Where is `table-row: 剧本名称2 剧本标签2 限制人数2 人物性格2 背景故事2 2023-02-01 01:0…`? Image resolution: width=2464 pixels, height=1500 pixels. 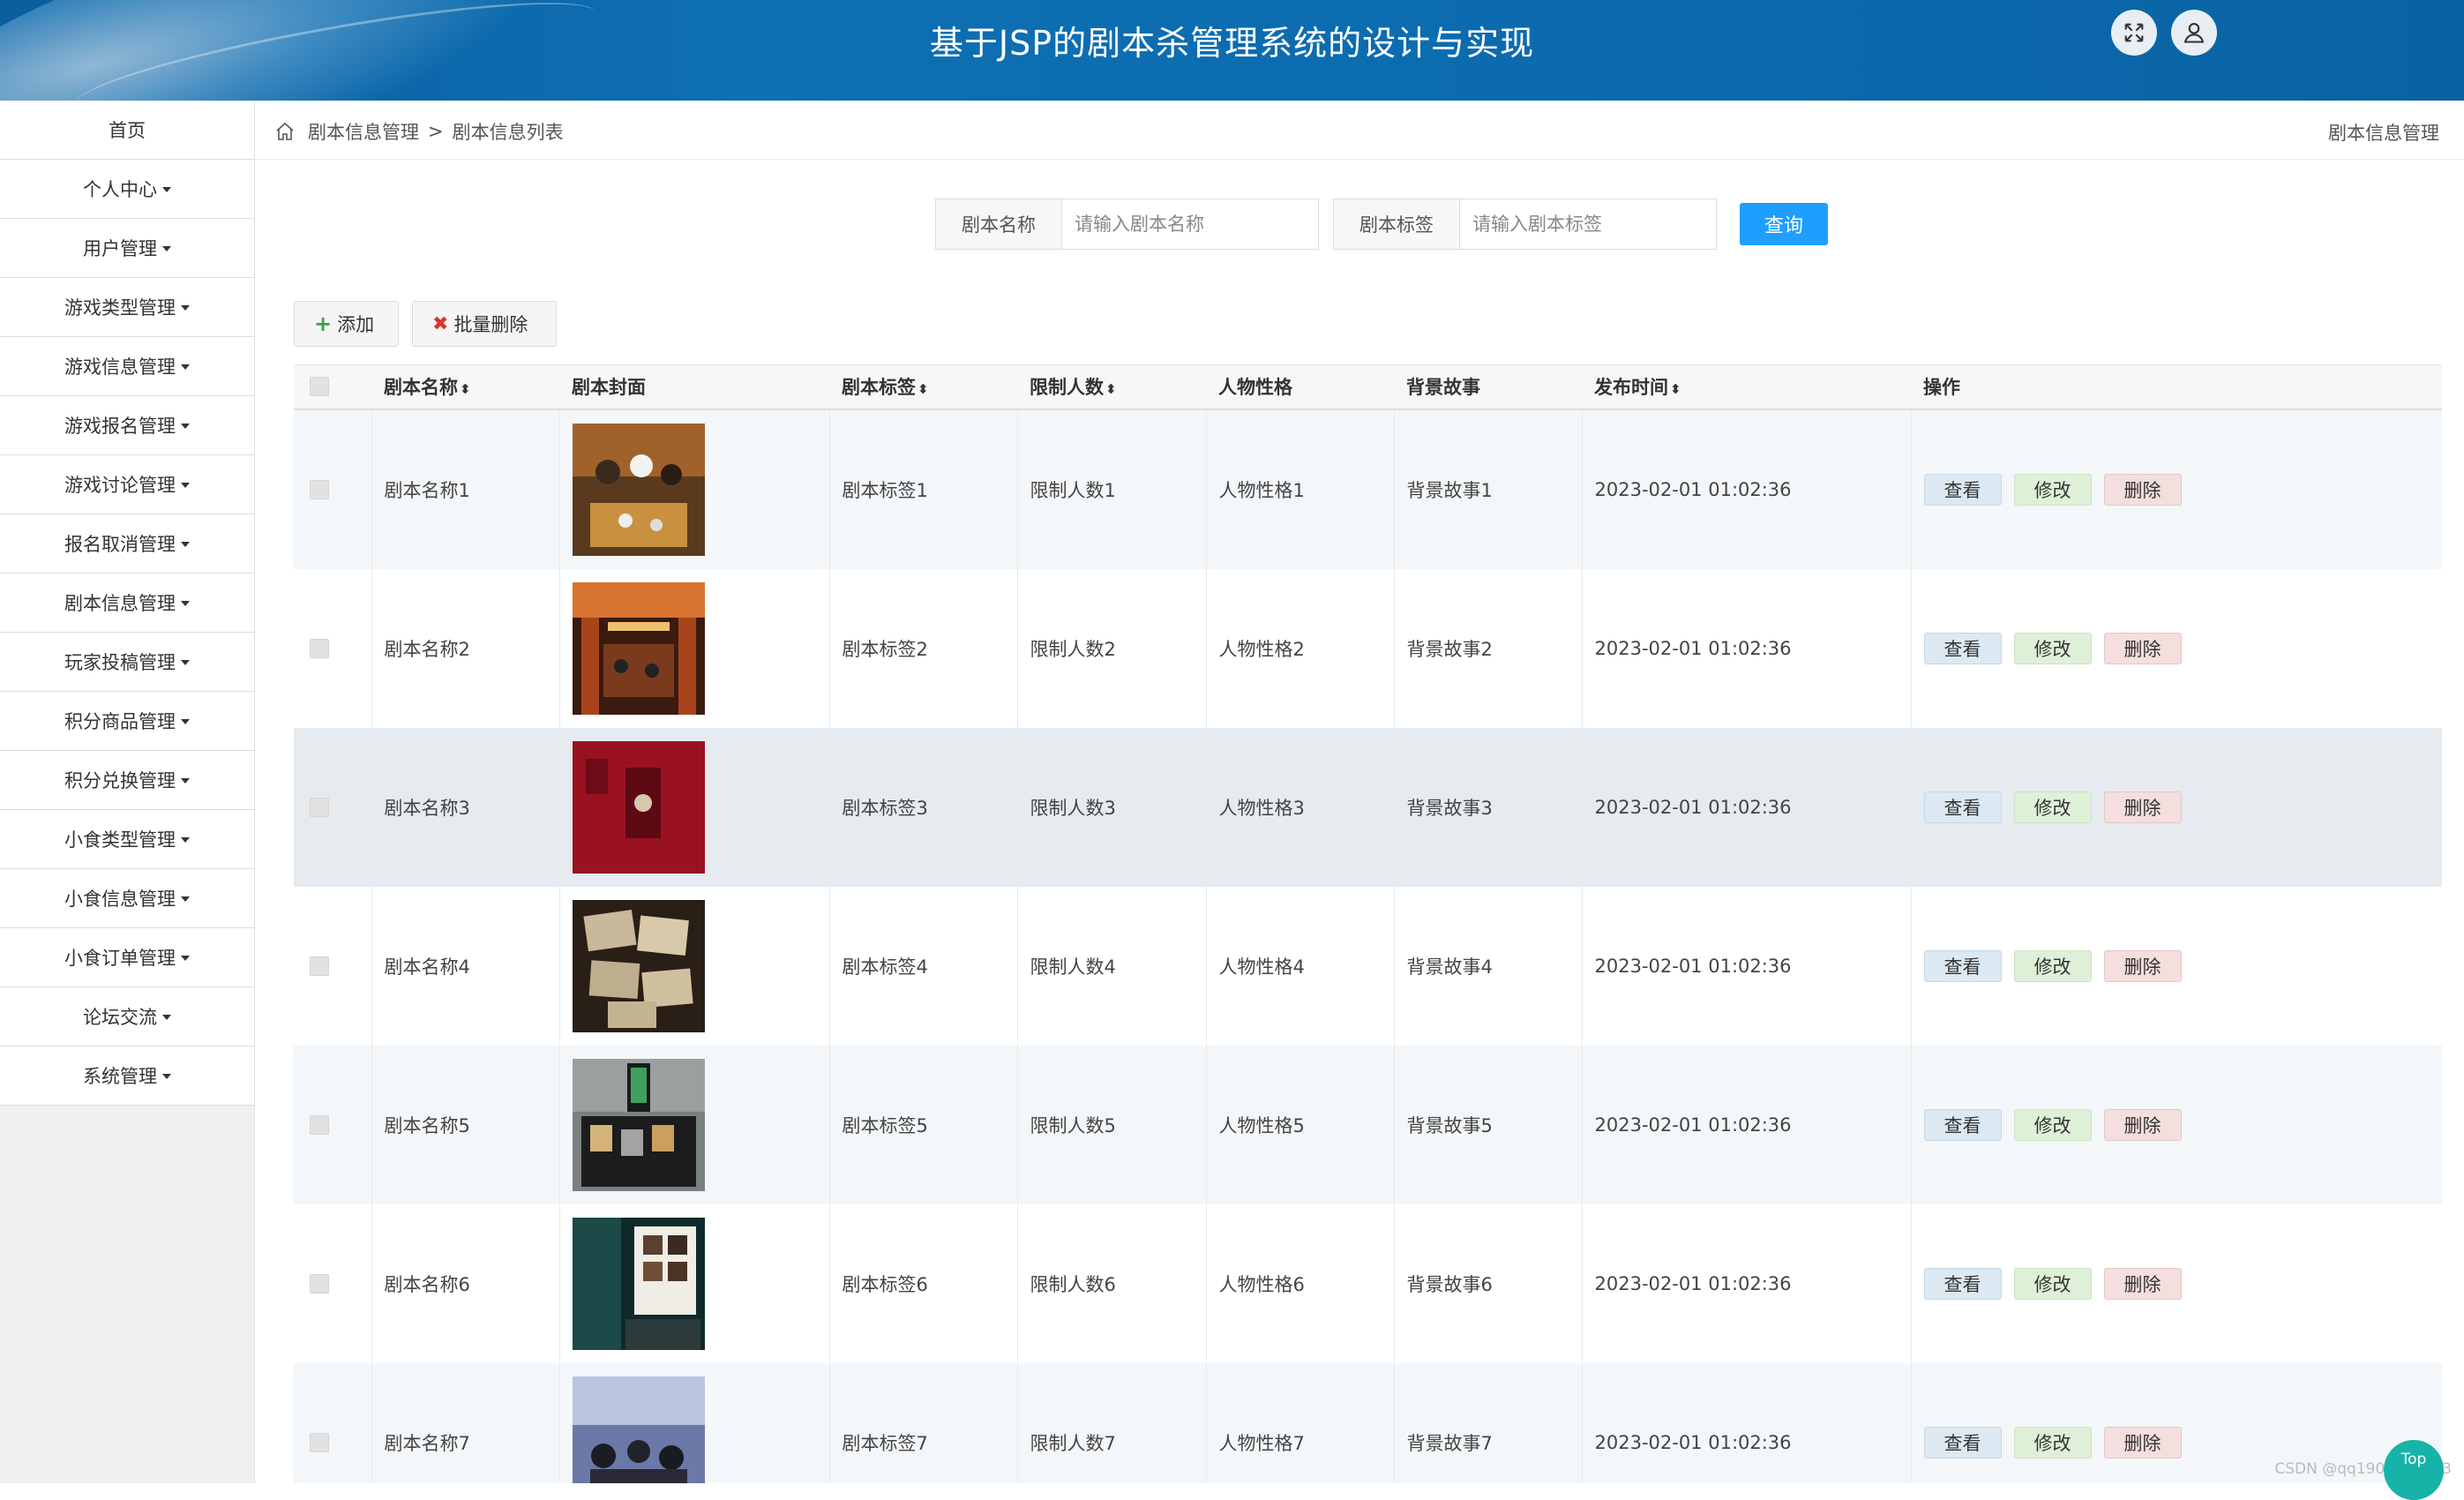 table-row: 剧本名称2 剧本标签2 限制人数2 人物性格2 背景故事2 2023-02-01 01:0… is located at coordinates (1368, 648).